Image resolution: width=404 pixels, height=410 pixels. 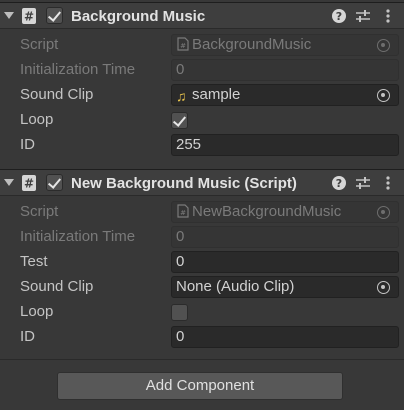 I want to click on music-note-icon: ♫, so click(x=181, y=96).